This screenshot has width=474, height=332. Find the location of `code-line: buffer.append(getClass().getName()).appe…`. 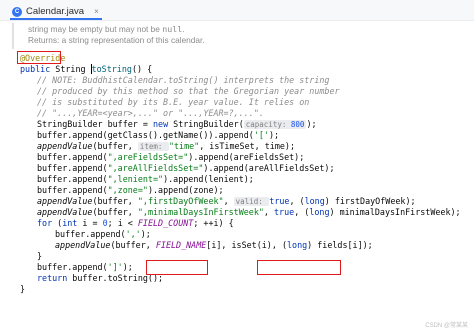

code-line: buffer.append(getClass().getName()).appe… is located at coordinates (158, 135).